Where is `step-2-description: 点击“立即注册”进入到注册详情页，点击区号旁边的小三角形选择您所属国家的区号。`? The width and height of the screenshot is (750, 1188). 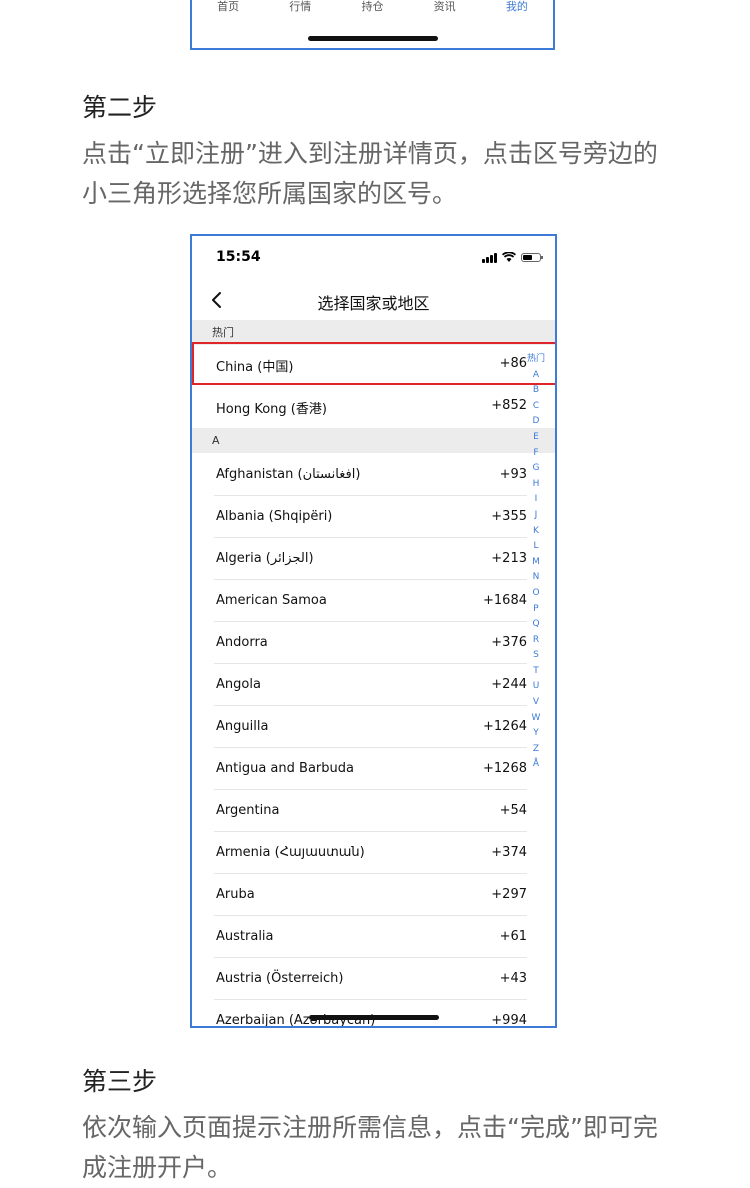
step-2-description: 点击“立即注册”进入到注册详情页，点击区号旁边的小三角形选择您所属国家的区号。 is located at coordinates (370, 173).